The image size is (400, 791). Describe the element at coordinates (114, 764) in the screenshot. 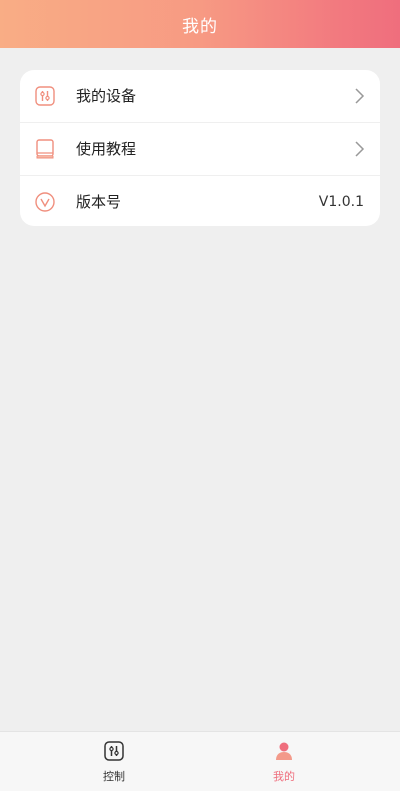

I see `tab-control: 控制` at that location.